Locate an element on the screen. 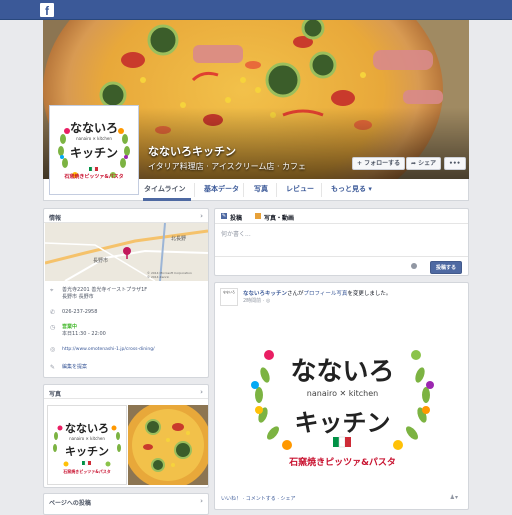 This screenshot has width=512, height=515. phone-row: ✆ 026-237-2958 is located at coordinates (127, 313).